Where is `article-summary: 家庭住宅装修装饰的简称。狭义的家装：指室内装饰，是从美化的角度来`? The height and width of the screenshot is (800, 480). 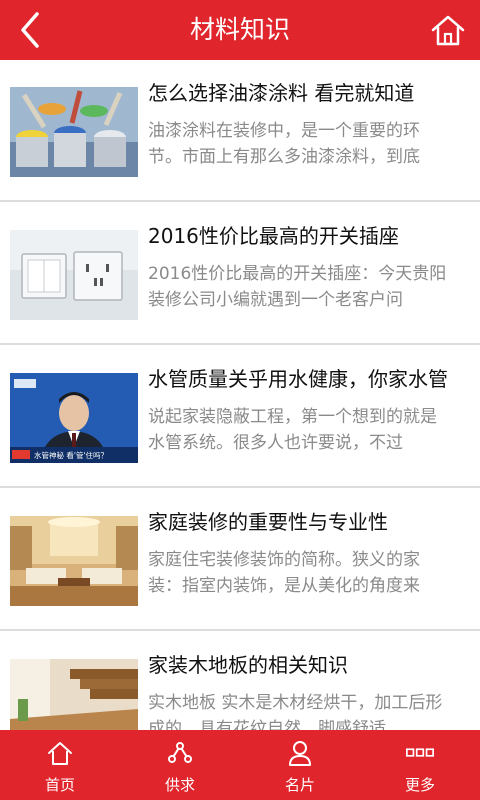 article-summary: 家庭住宅装修装饰的简称。狭义的家装：指室内装饰，是从美化的角度来 is located at coordinates (284, 573).